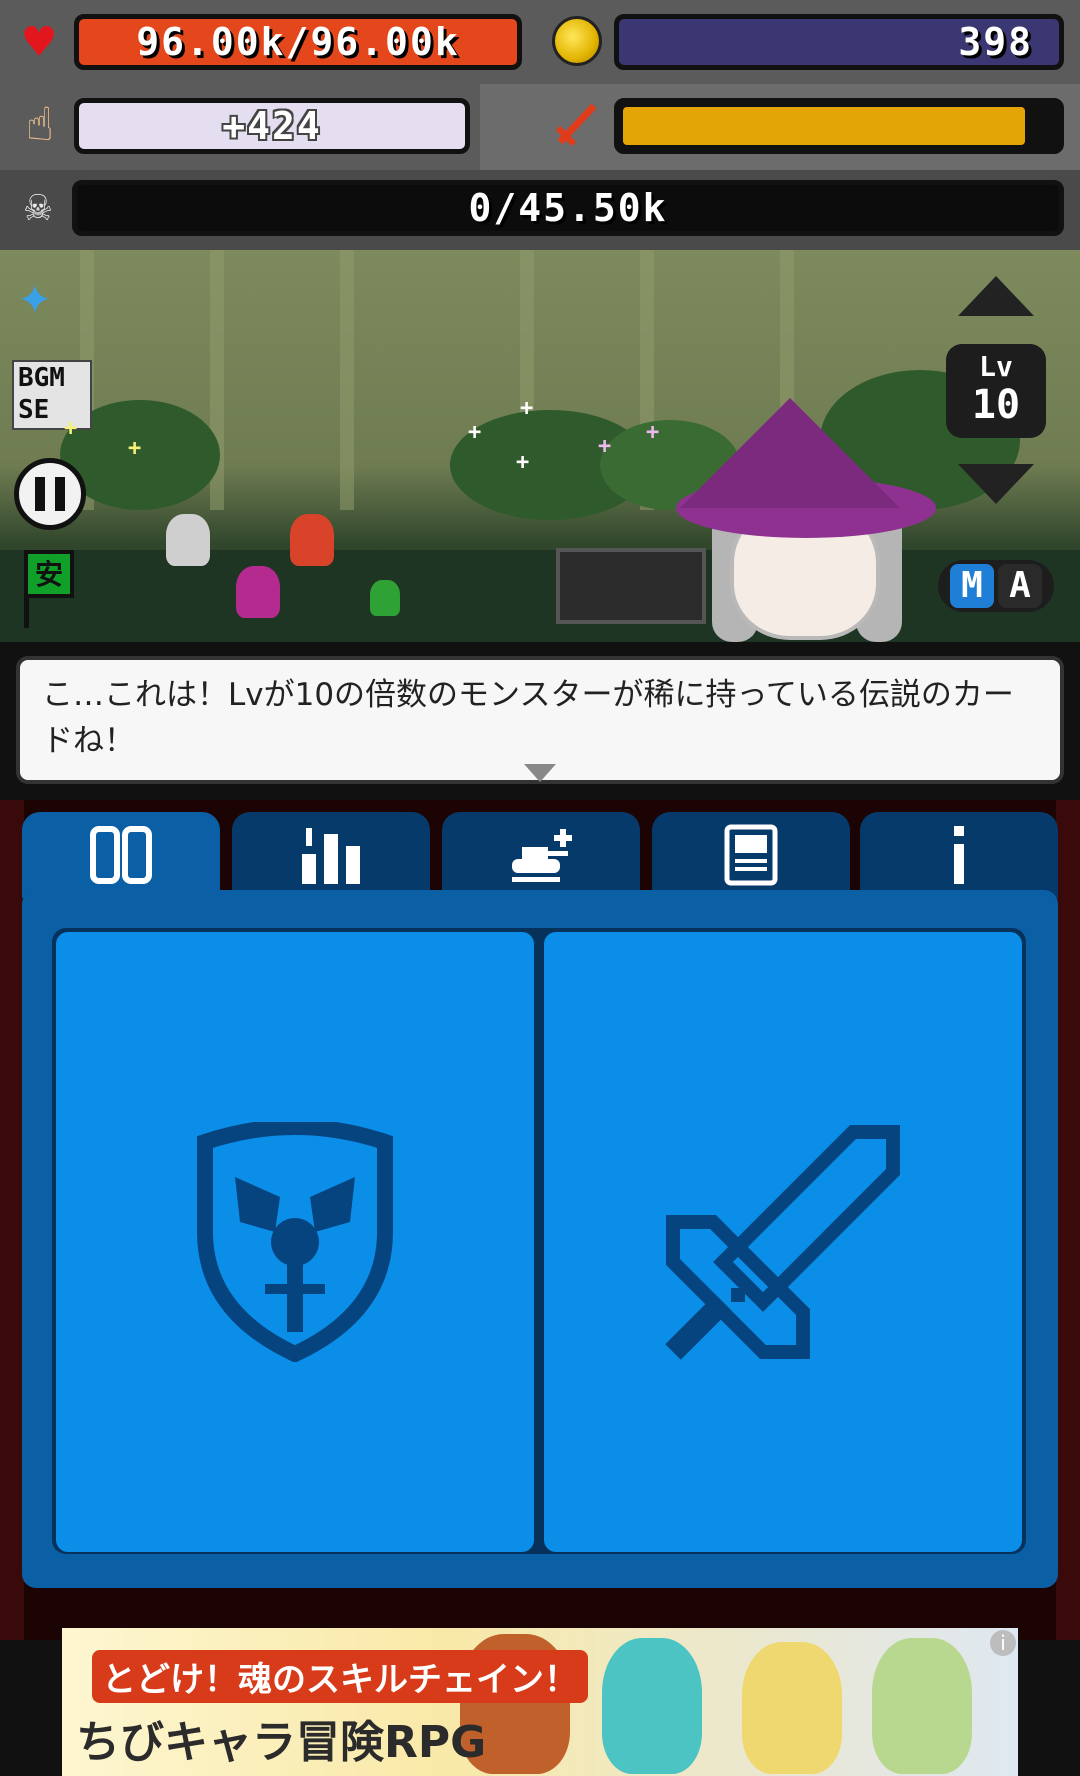 This screenshot has height=1776, width=1080. Describe the element at coordinates (53, 296) in the screenshot. I see `twitter-icon: ✦` at that location.